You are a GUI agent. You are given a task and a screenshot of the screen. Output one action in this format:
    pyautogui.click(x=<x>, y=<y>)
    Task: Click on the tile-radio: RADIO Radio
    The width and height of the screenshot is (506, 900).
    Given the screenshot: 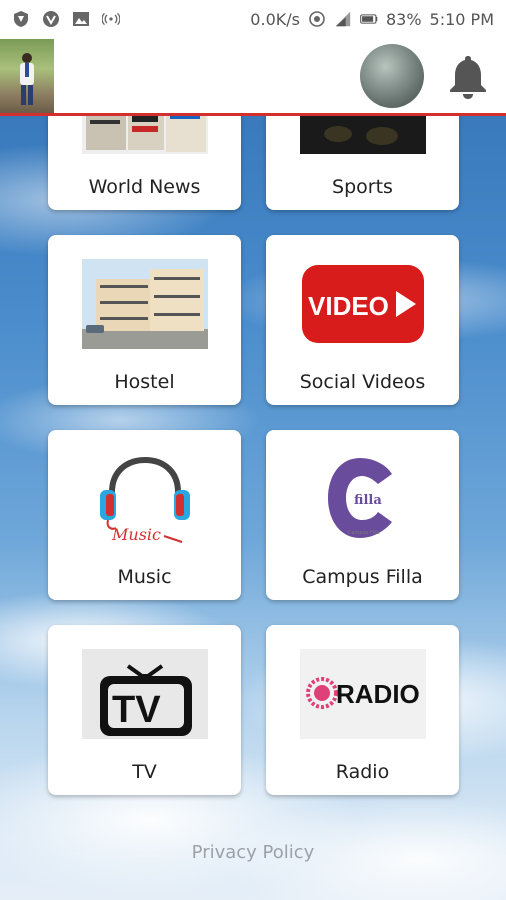 What is the action you would take?
    pyautogui.click(x=362, y=710)
    